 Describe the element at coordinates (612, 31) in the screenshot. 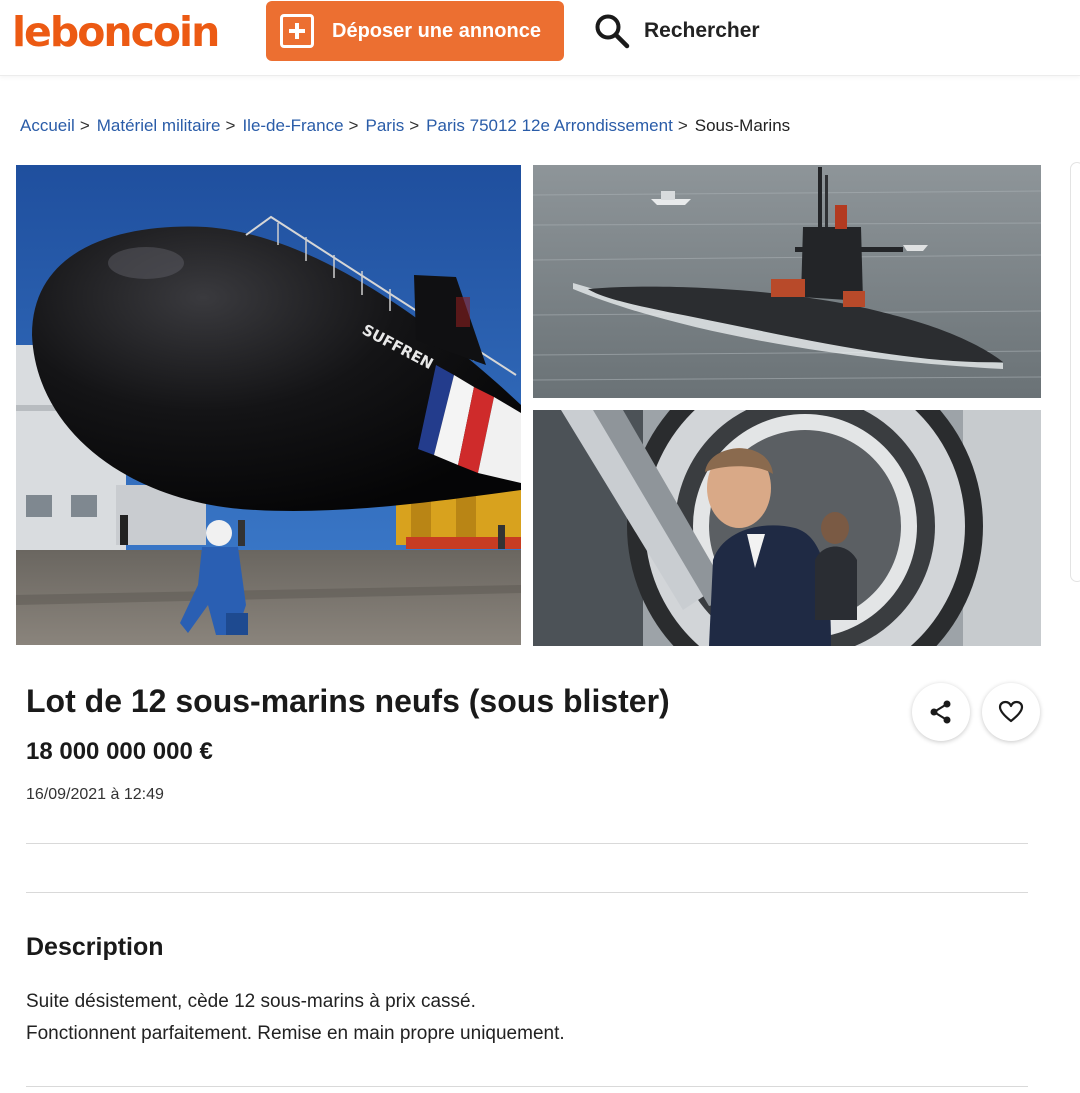

I see `search-icon` at that location.